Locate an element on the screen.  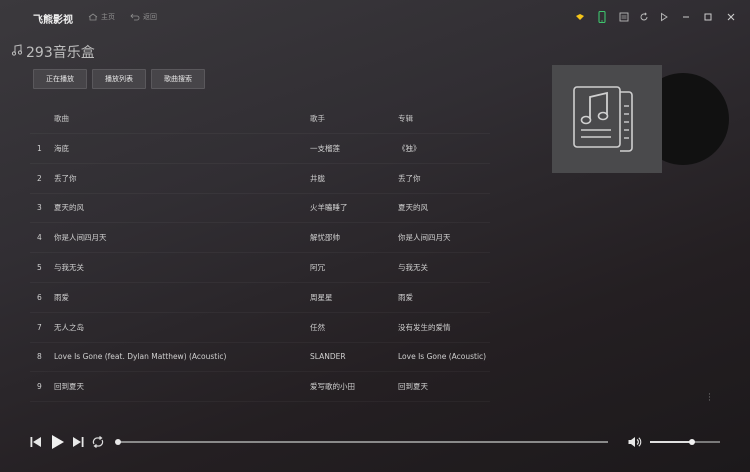
table-row: 7 无人之岛 任然 没有发生的爱情 is located at coordinates (260, 328).